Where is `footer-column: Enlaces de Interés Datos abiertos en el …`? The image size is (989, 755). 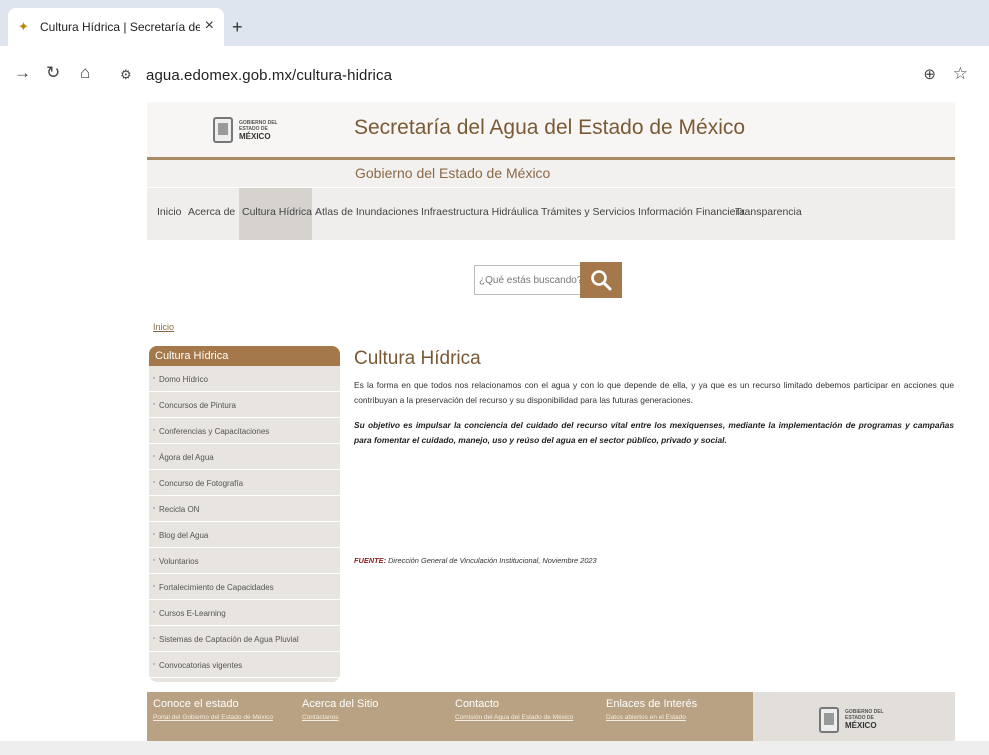 footer-column: Enlaces de Interés Datos abiertos en el … is located at coordinates (651, 709).